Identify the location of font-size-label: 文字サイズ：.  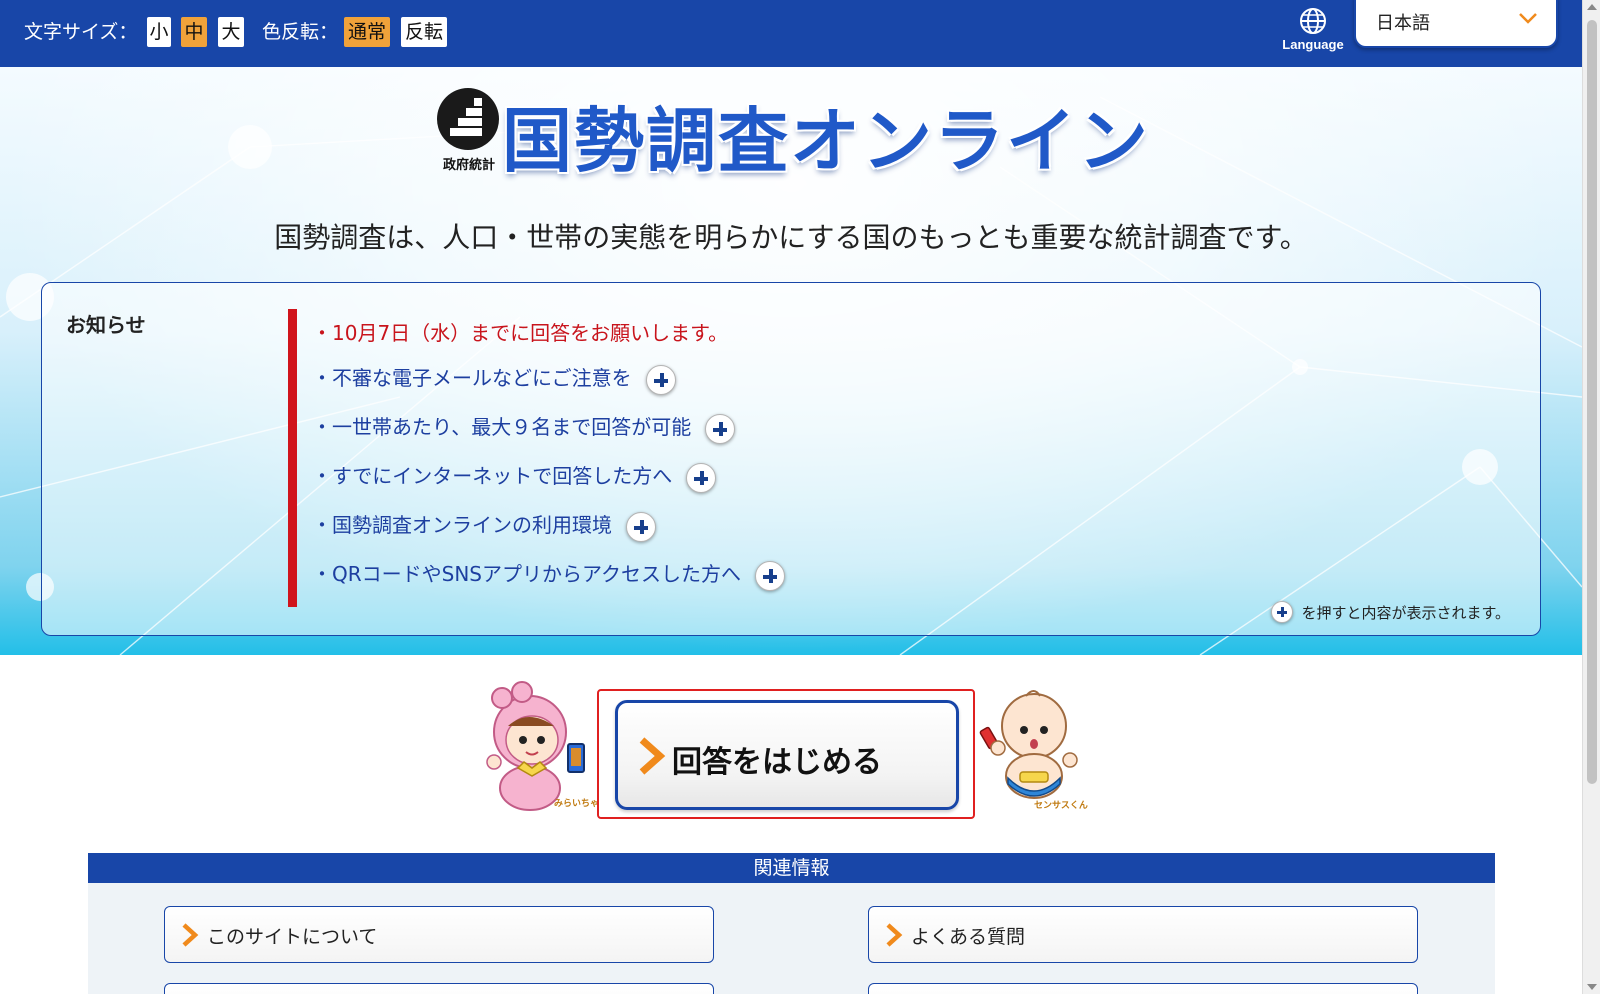
(81, 32).